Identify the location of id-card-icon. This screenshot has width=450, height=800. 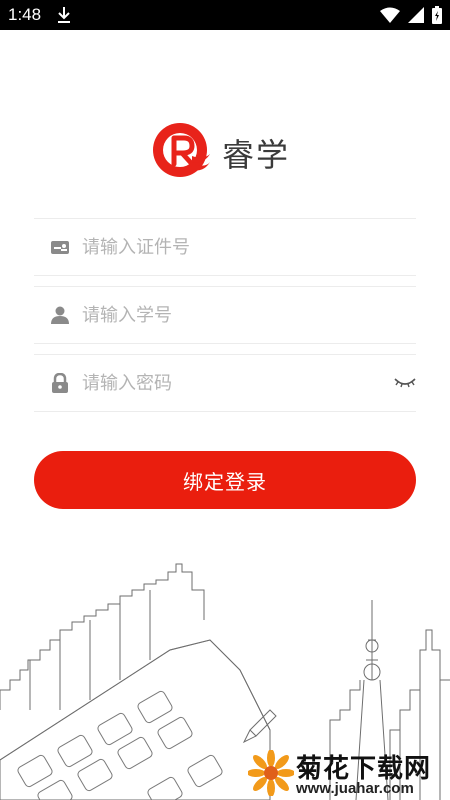
(60, 247).